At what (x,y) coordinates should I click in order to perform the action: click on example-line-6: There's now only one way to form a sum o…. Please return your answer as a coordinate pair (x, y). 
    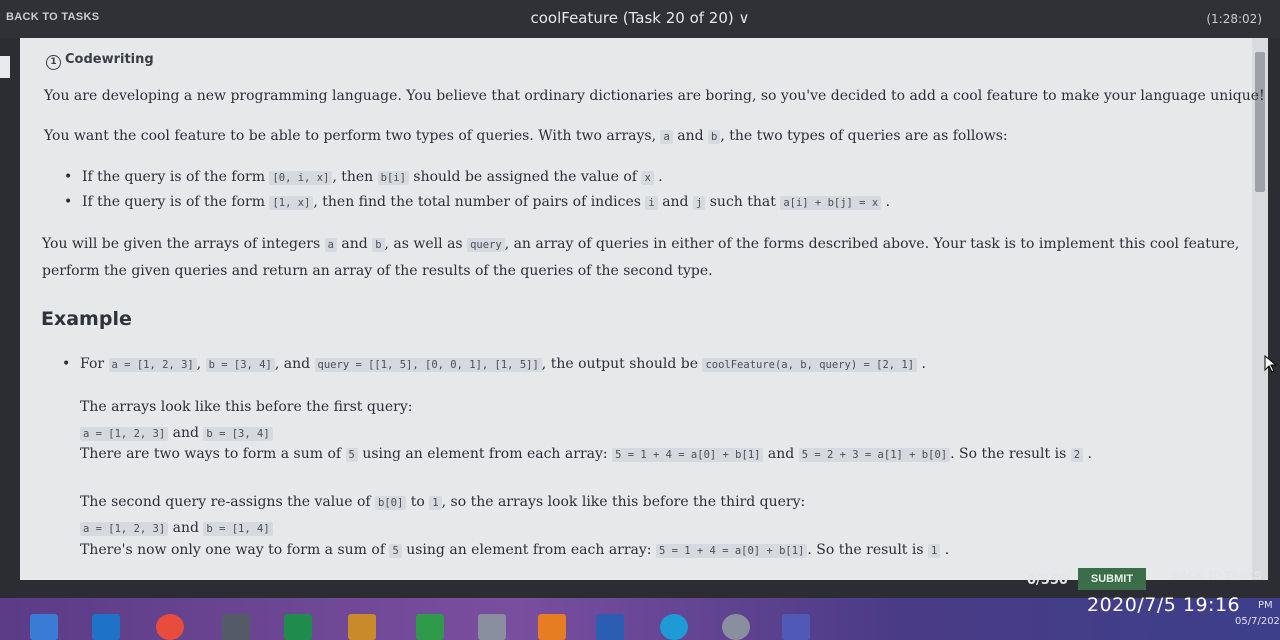
    Looking at the image, I should click on (515, 550).